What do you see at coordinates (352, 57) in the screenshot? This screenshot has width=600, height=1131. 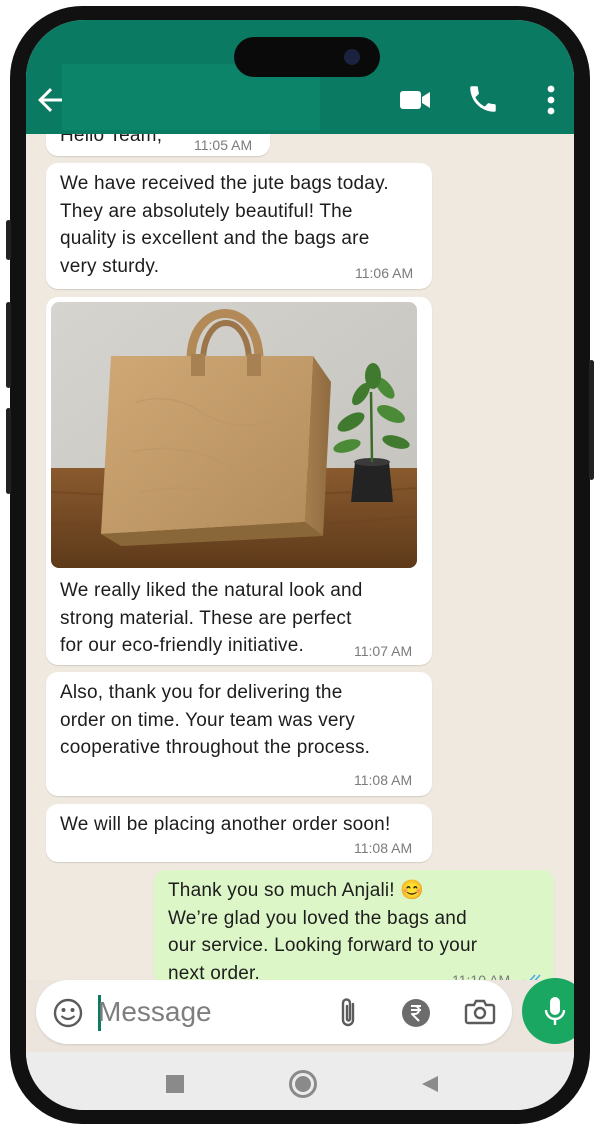 I see `front-camera` at bounding box center [352, 57].